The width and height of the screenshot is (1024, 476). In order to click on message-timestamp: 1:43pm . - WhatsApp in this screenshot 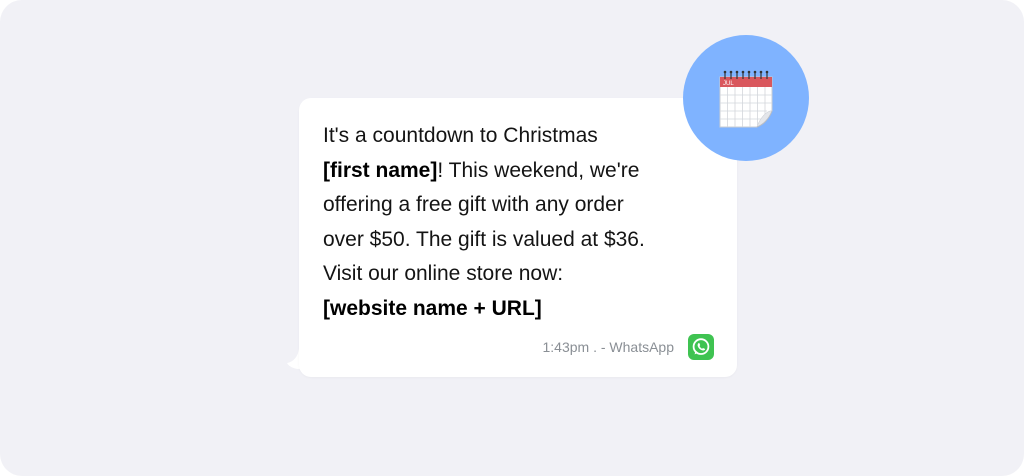, I will do `click(608, 347)`.